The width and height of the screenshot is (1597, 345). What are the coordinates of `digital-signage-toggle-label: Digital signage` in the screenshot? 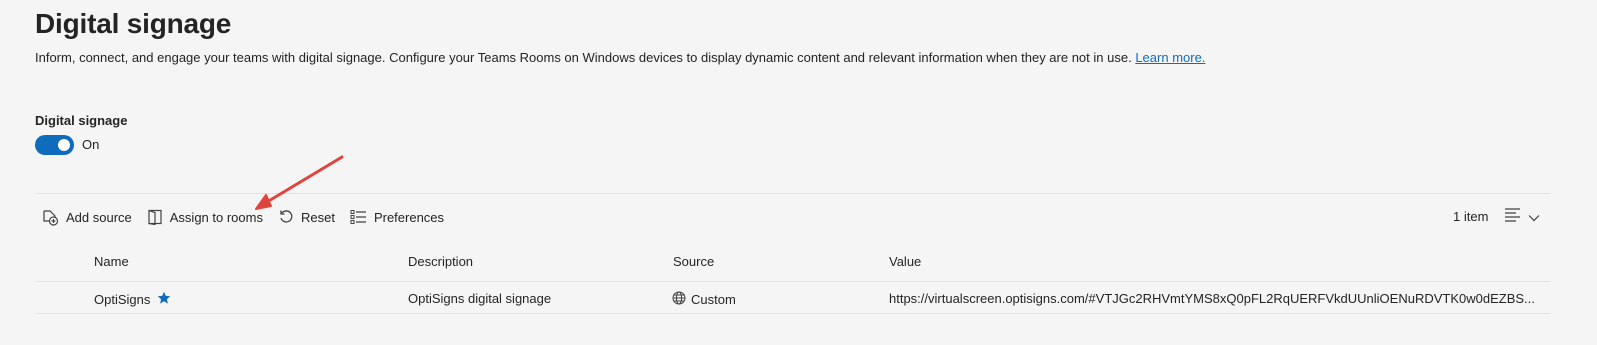 It's located at (81, 120).